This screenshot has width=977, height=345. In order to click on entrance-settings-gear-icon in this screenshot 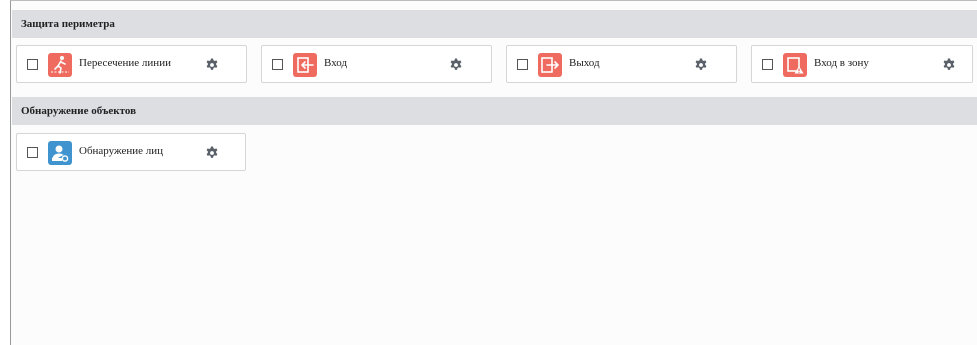, I will do `click(456, 65)`.